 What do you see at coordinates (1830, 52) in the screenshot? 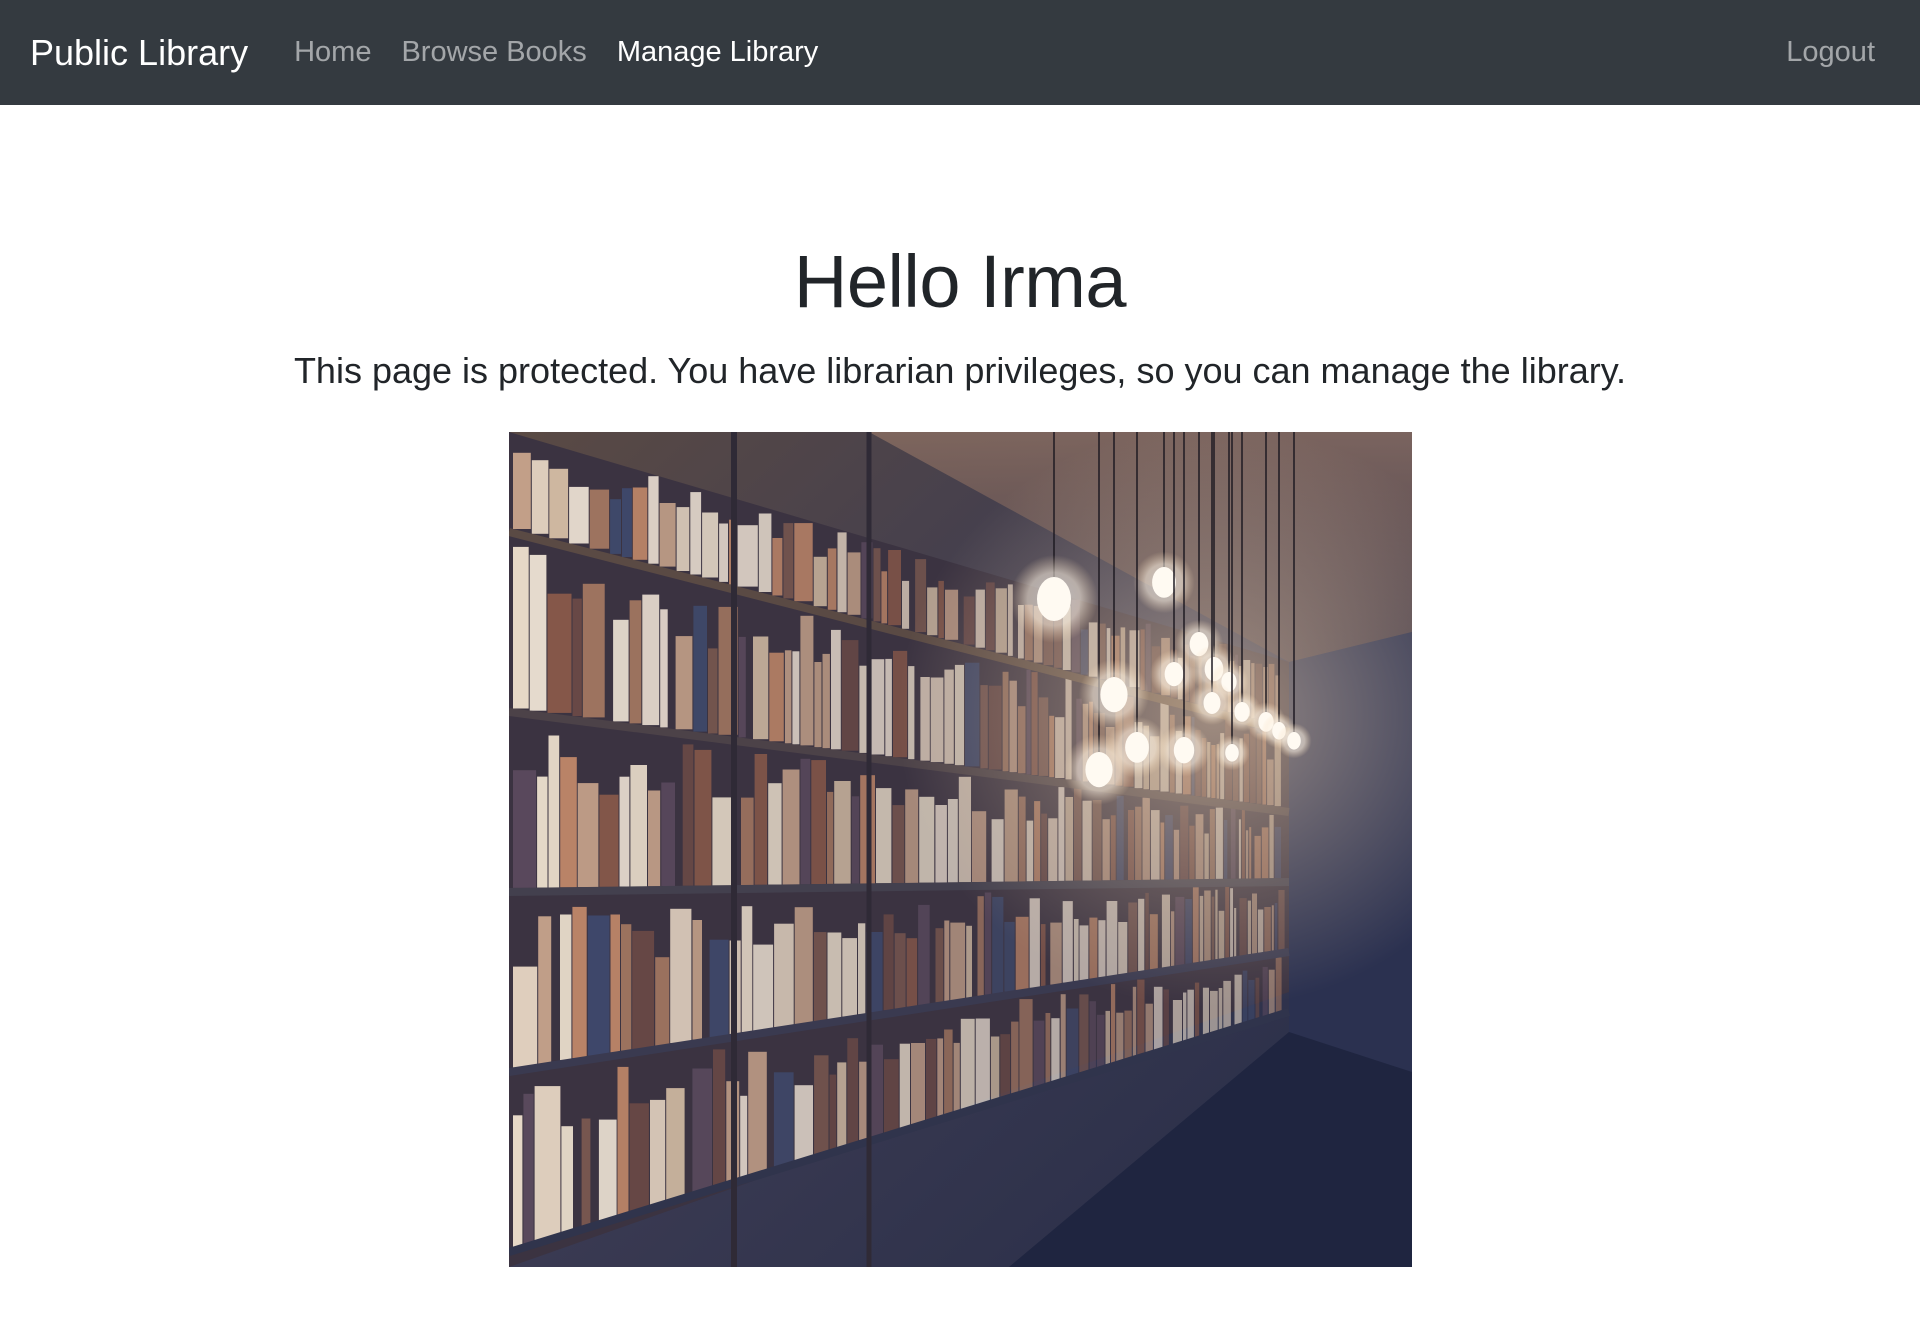
I see `logout-link: Logout` at bounding box center [1830, 52].